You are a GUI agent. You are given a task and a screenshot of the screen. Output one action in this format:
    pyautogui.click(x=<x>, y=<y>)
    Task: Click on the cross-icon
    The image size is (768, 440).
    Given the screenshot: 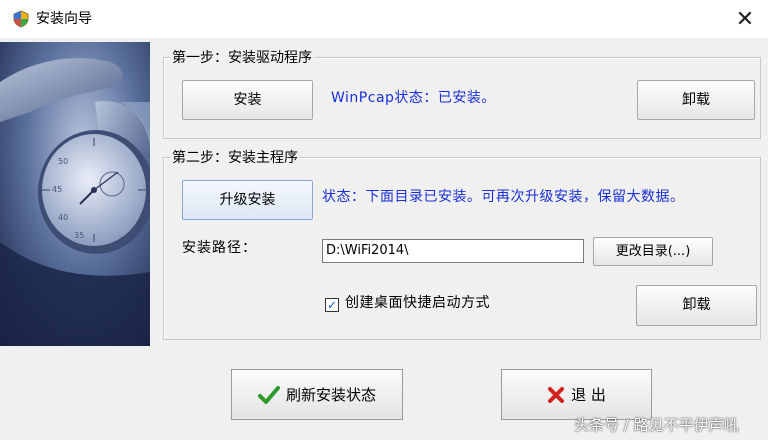 What is the action you would take?
    pyautogui.click(x=556, y=394)
    